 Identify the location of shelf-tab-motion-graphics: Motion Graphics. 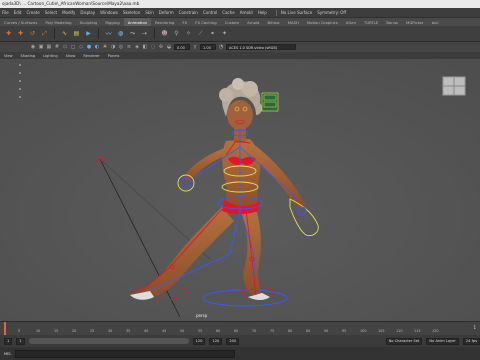
(322, 22).